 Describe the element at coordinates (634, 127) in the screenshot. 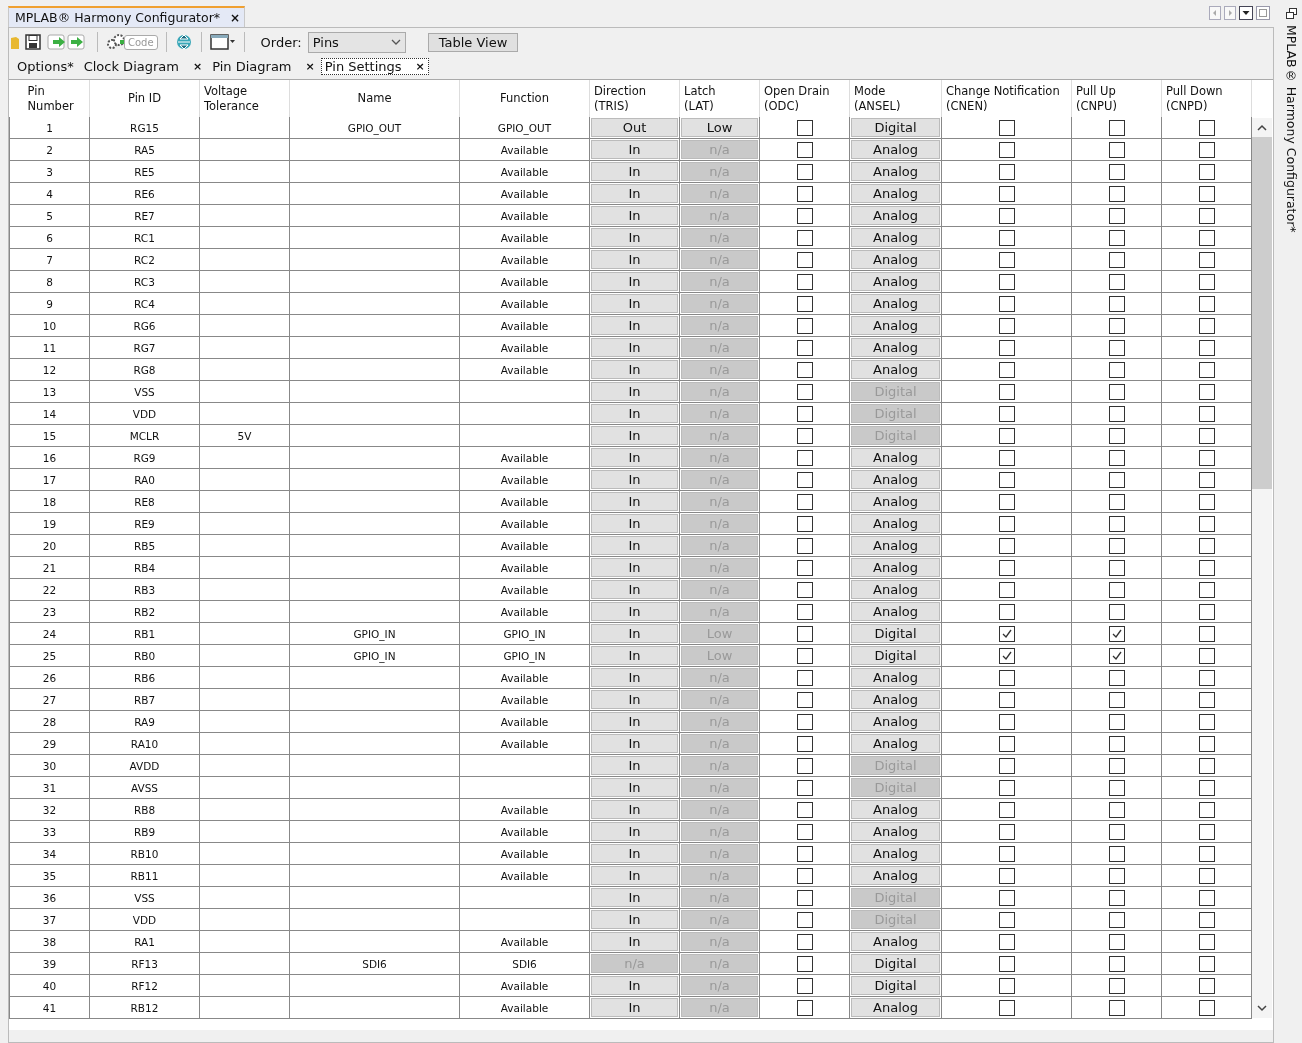

I see `direction-button: Out` at that location.